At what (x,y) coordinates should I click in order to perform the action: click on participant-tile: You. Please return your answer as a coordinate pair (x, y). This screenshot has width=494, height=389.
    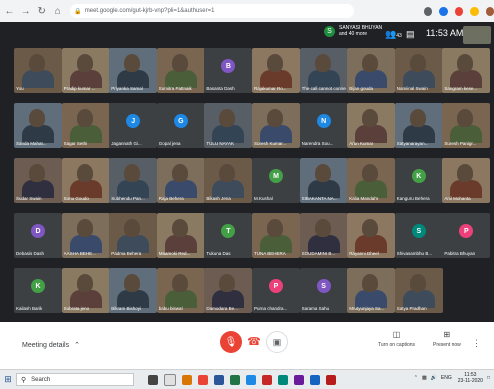
    Looking at the image, I should click on (38, 70).